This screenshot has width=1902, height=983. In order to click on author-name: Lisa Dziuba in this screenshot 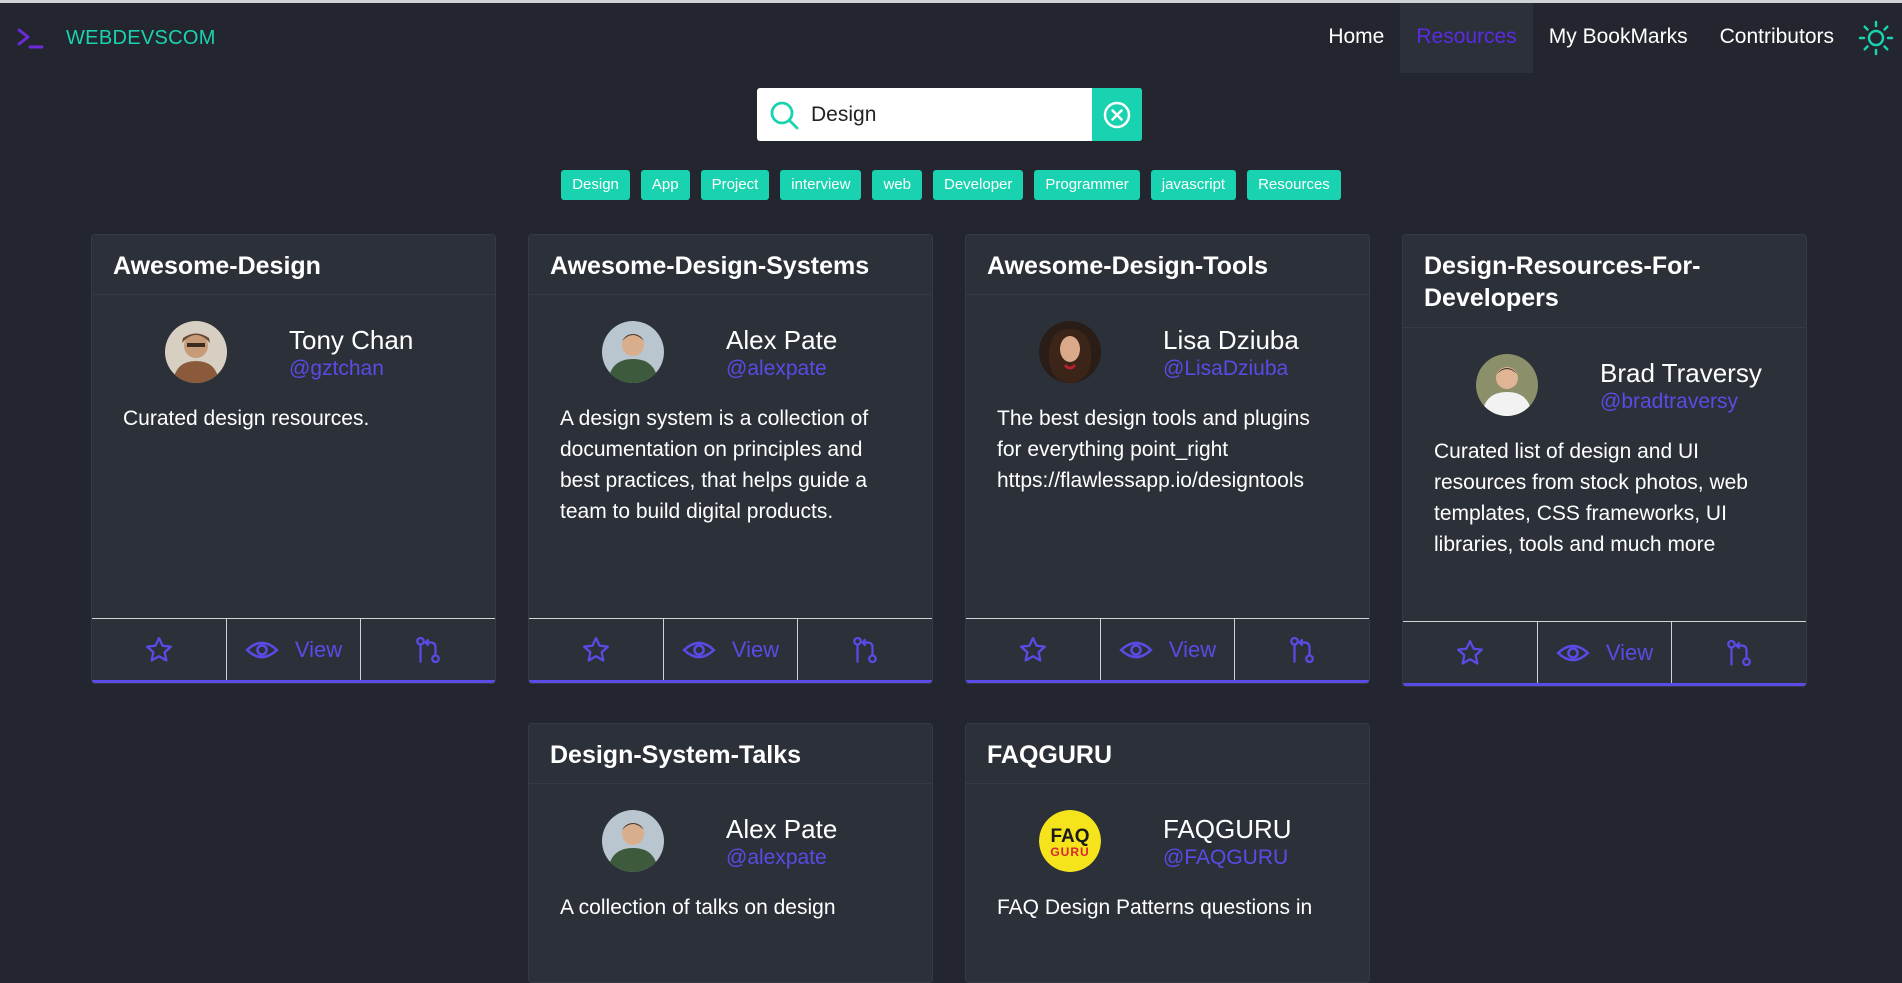, I will do `click(1231, 340)`.